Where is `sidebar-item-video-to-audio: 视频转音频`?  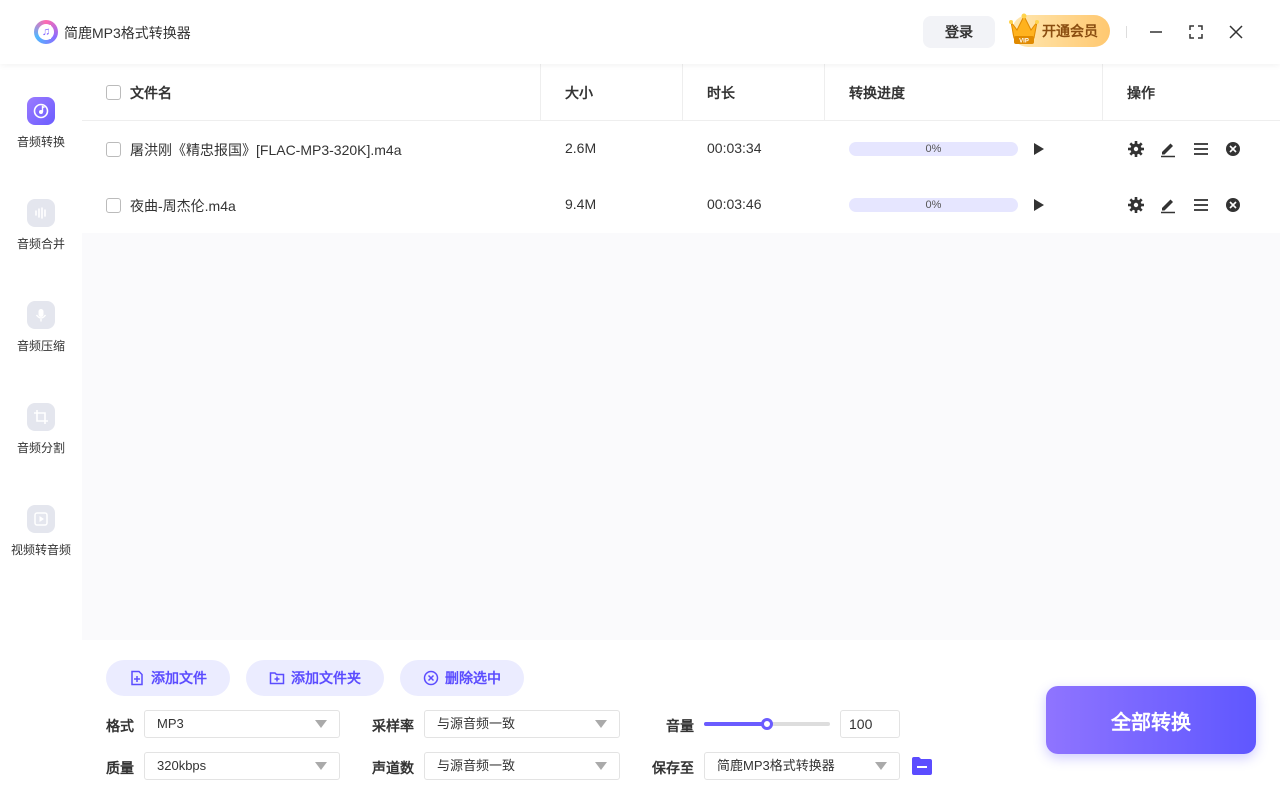
sidebar-item-video-to-audio: 视频转音频 is located at coordinates (41, 540).